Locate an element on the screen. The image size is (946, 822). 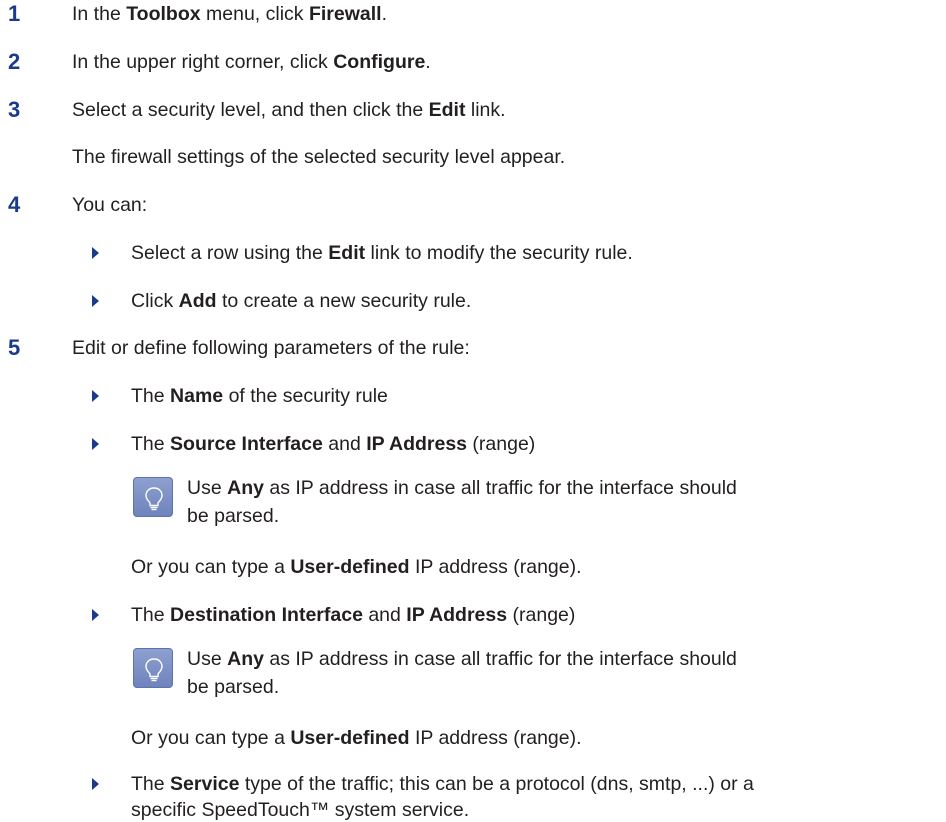
text-fragment: link to modify the security rule. is located at coordinates (499, 253).